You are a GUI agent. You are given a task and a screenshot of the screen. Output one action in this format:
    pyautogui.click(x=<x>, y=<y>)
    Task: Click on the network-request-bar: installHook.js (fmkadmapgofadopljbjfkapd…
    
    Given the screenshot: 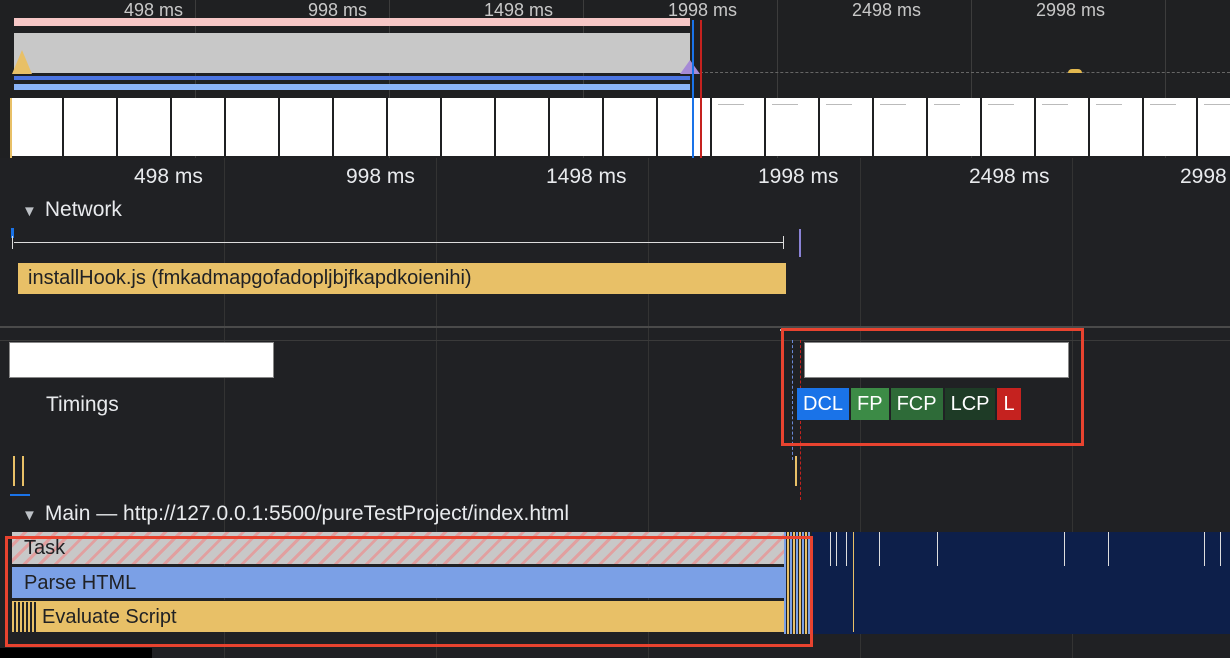 What is the action you would take?
    pyautogui.click(x=402, y=278)
    